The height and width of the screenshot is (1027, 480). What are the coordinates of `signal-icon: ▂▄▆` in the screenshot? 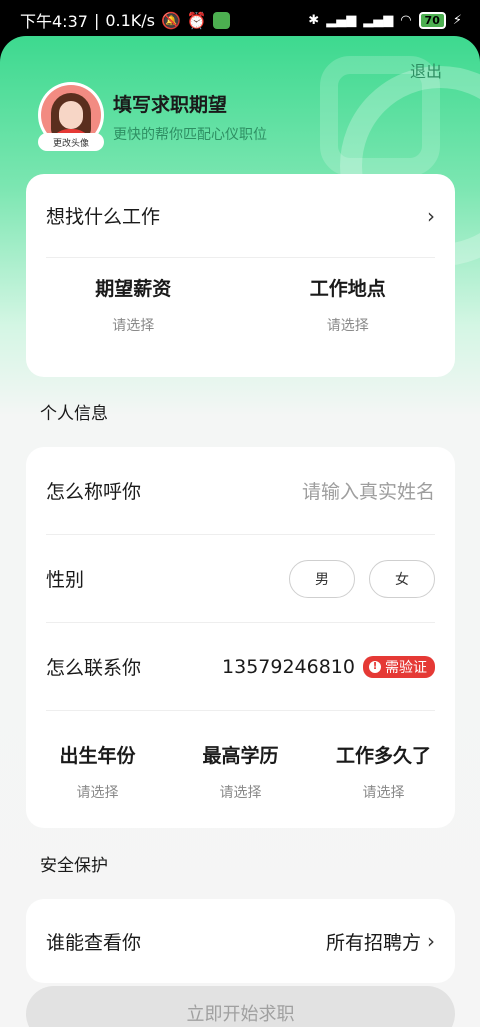 It's located at (341, 20).